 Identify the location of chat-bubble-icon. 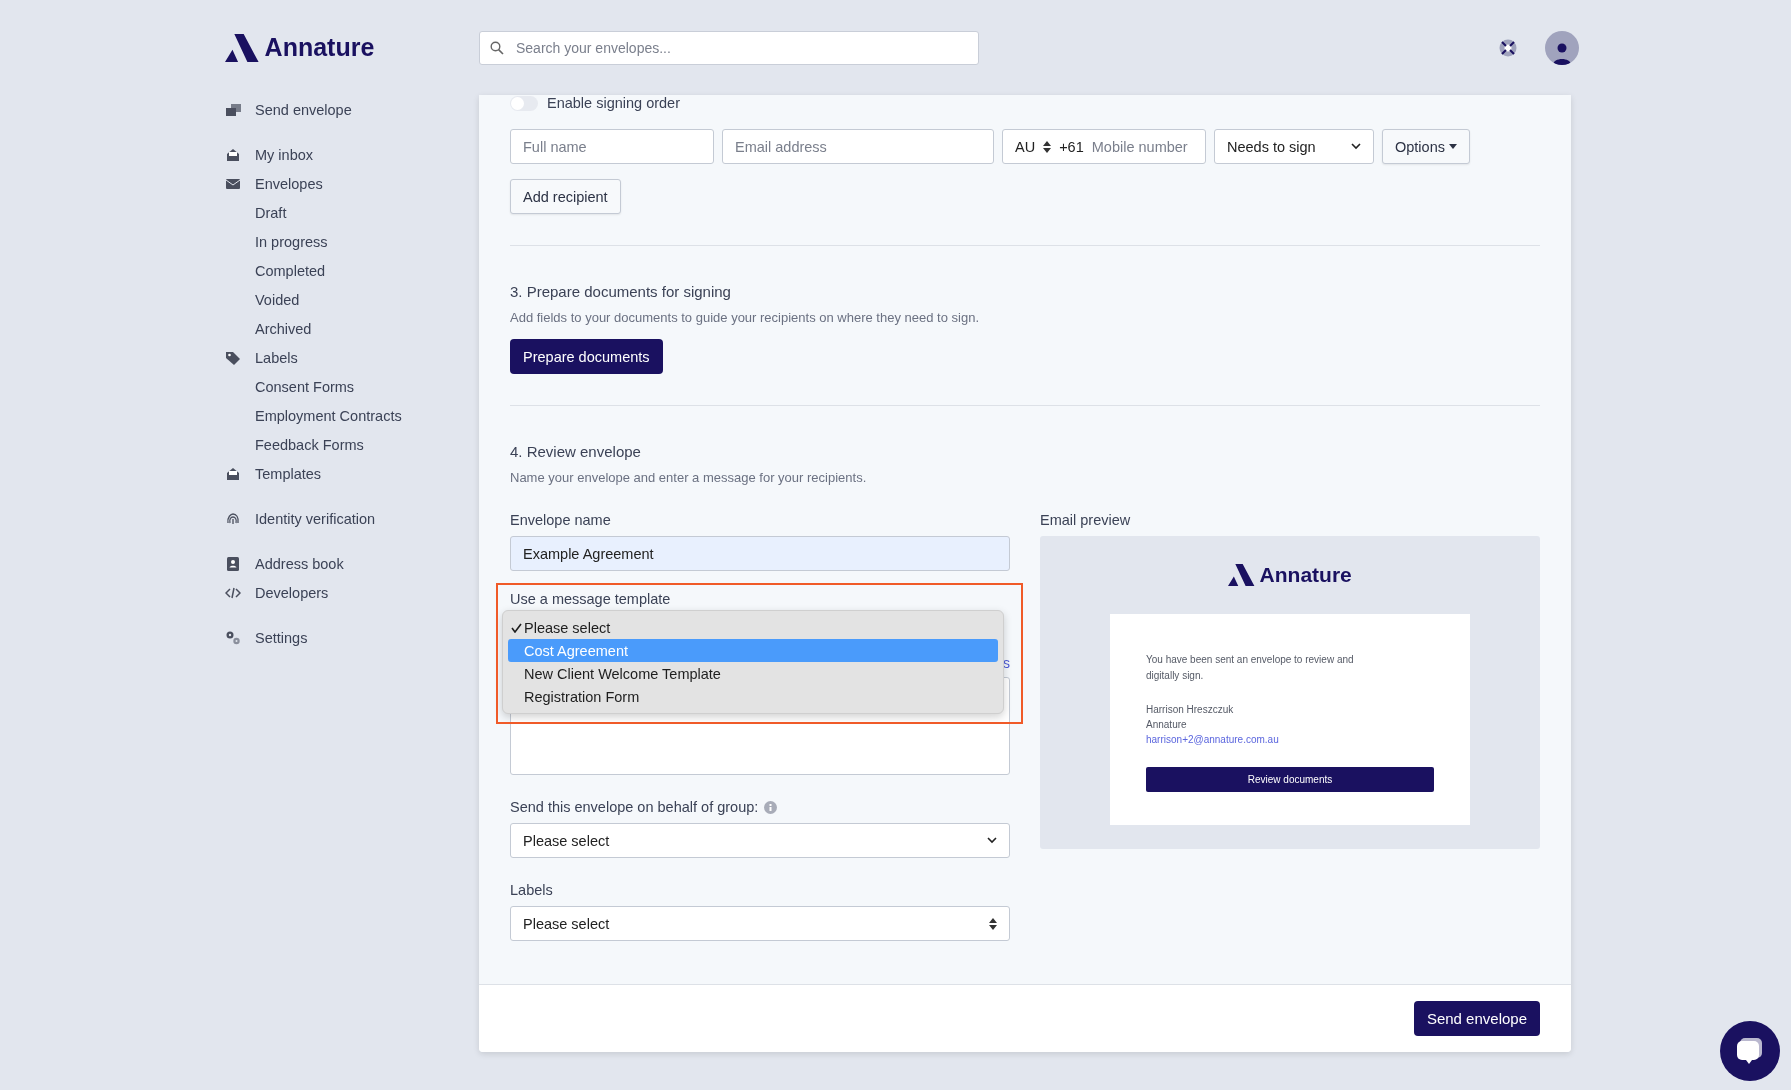
(1750, 1051).